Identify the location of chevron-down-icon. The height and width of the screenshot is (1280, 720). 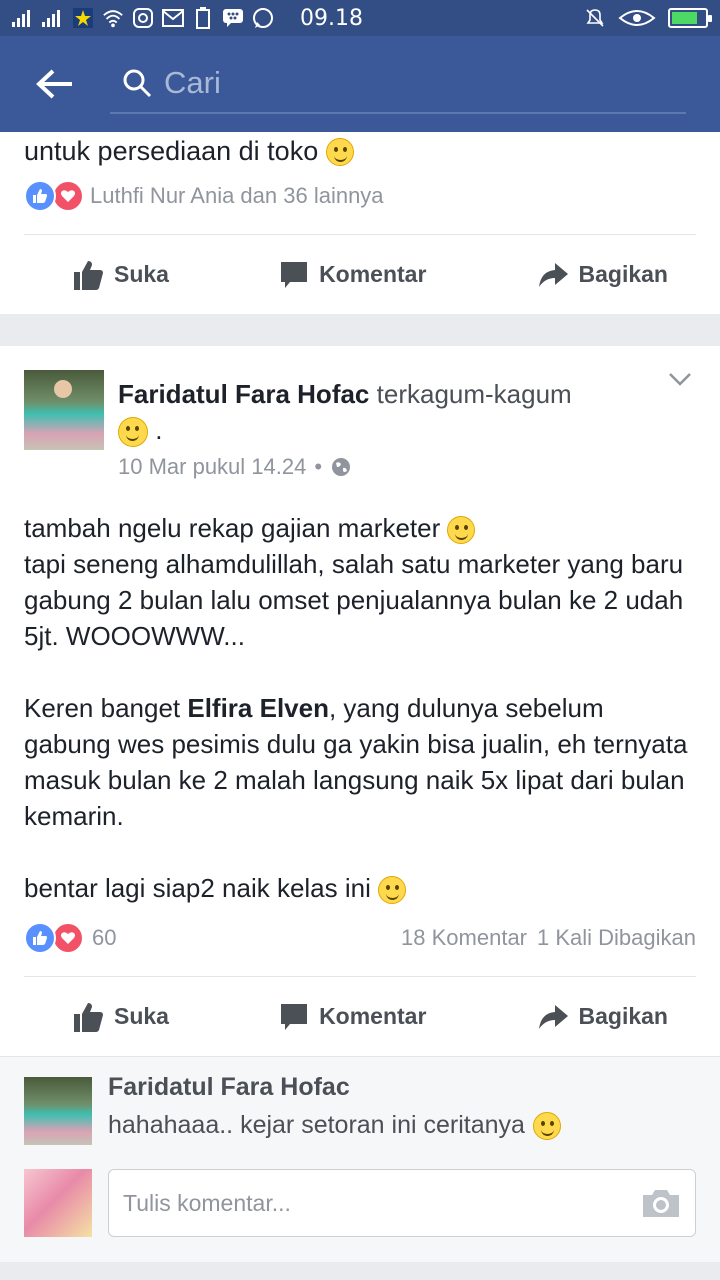
(680, 379).